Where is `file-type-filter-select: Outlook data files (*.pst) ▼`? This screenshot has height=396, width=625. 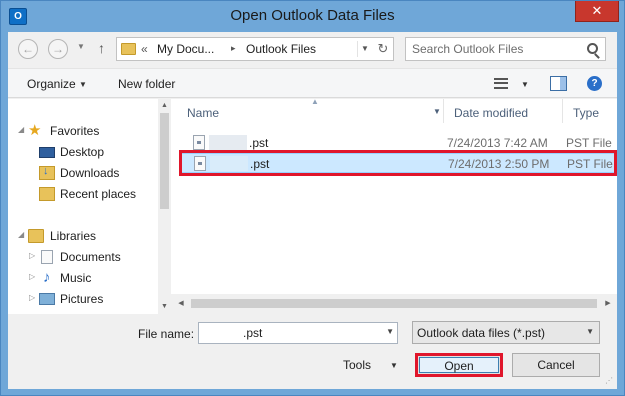 file-type-filter-select: Outlook data files (*.pst) ▼ is located at coordinates (506, 332).